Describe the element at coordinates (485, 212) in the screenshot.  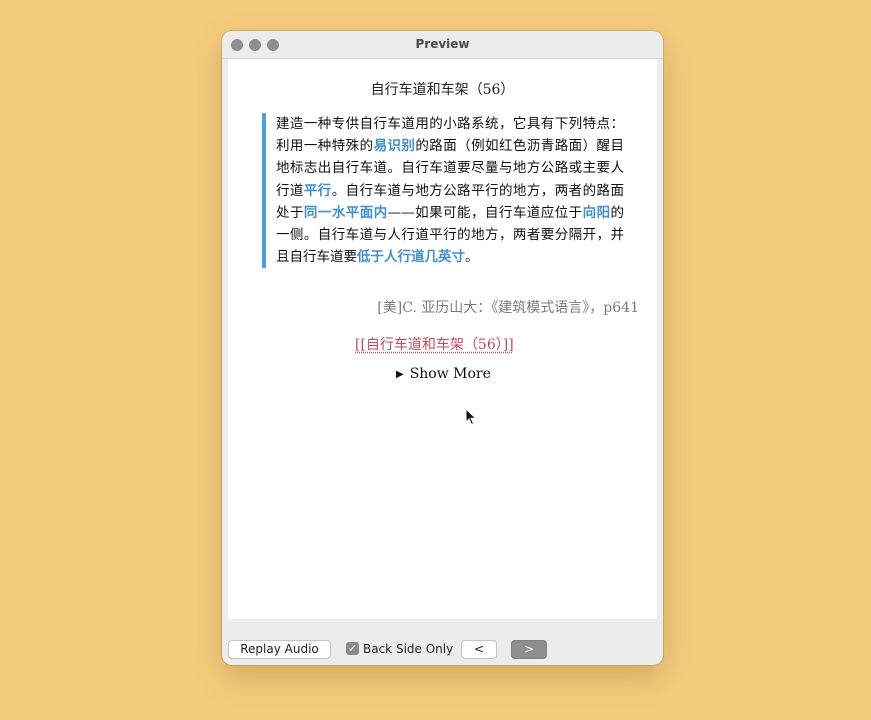
I see `quote-text: ——如果可能，自行车道应位于` at that location.